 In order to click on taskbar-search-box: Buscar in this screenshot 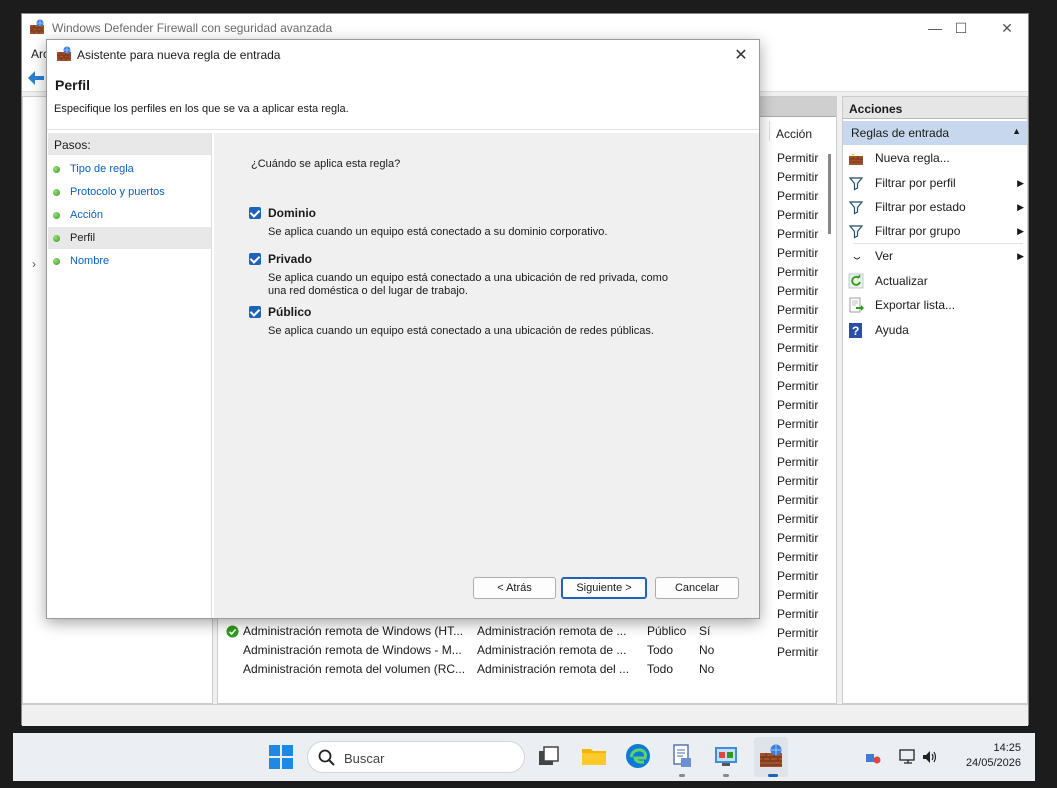, I will do `click(416, 757)`.